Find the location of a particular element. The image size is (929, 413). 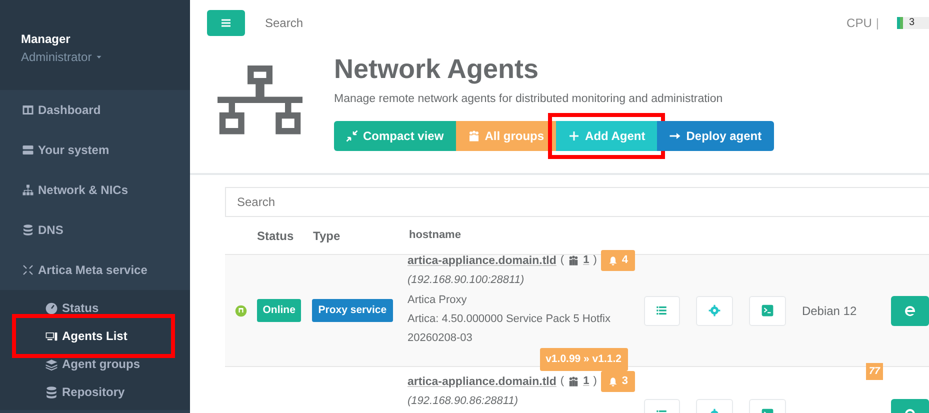

column-header: Type is located at coordinates (326, 235).